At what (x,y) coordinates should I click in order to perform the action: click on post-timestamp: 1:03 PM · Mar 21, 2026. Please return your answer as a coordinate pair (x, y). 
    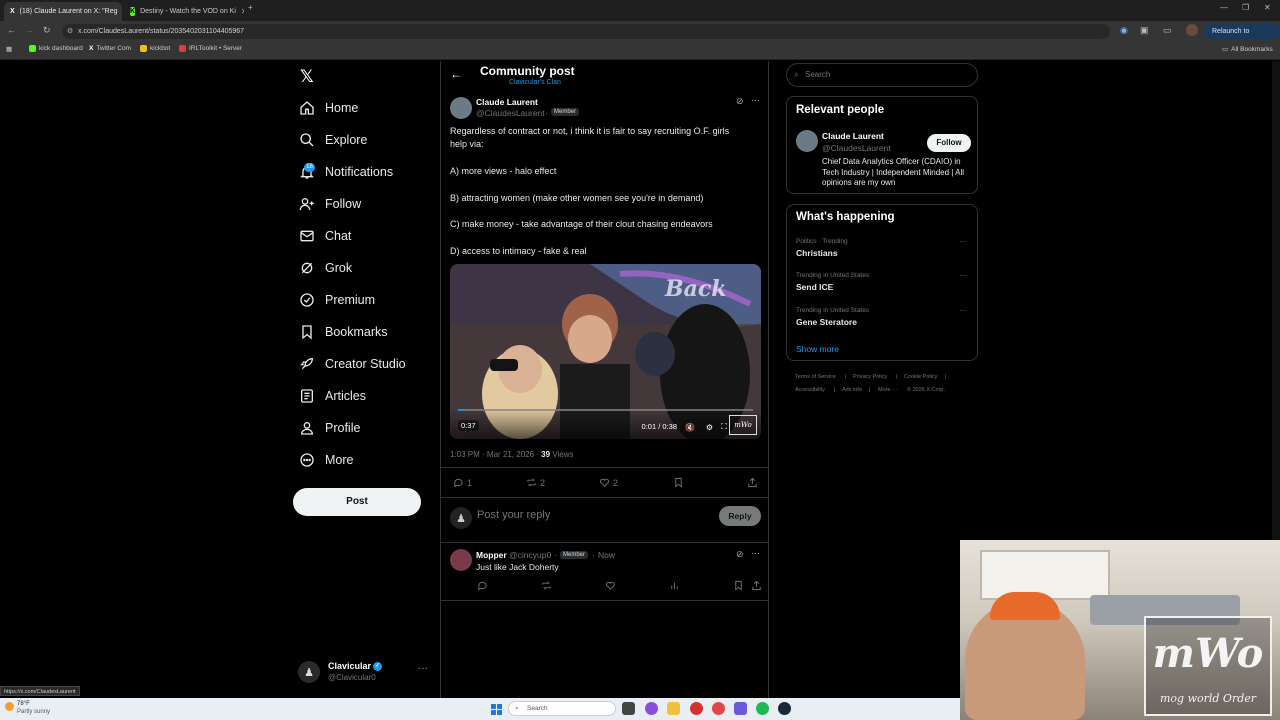
    Looking at the image, I should click on (492, 454).